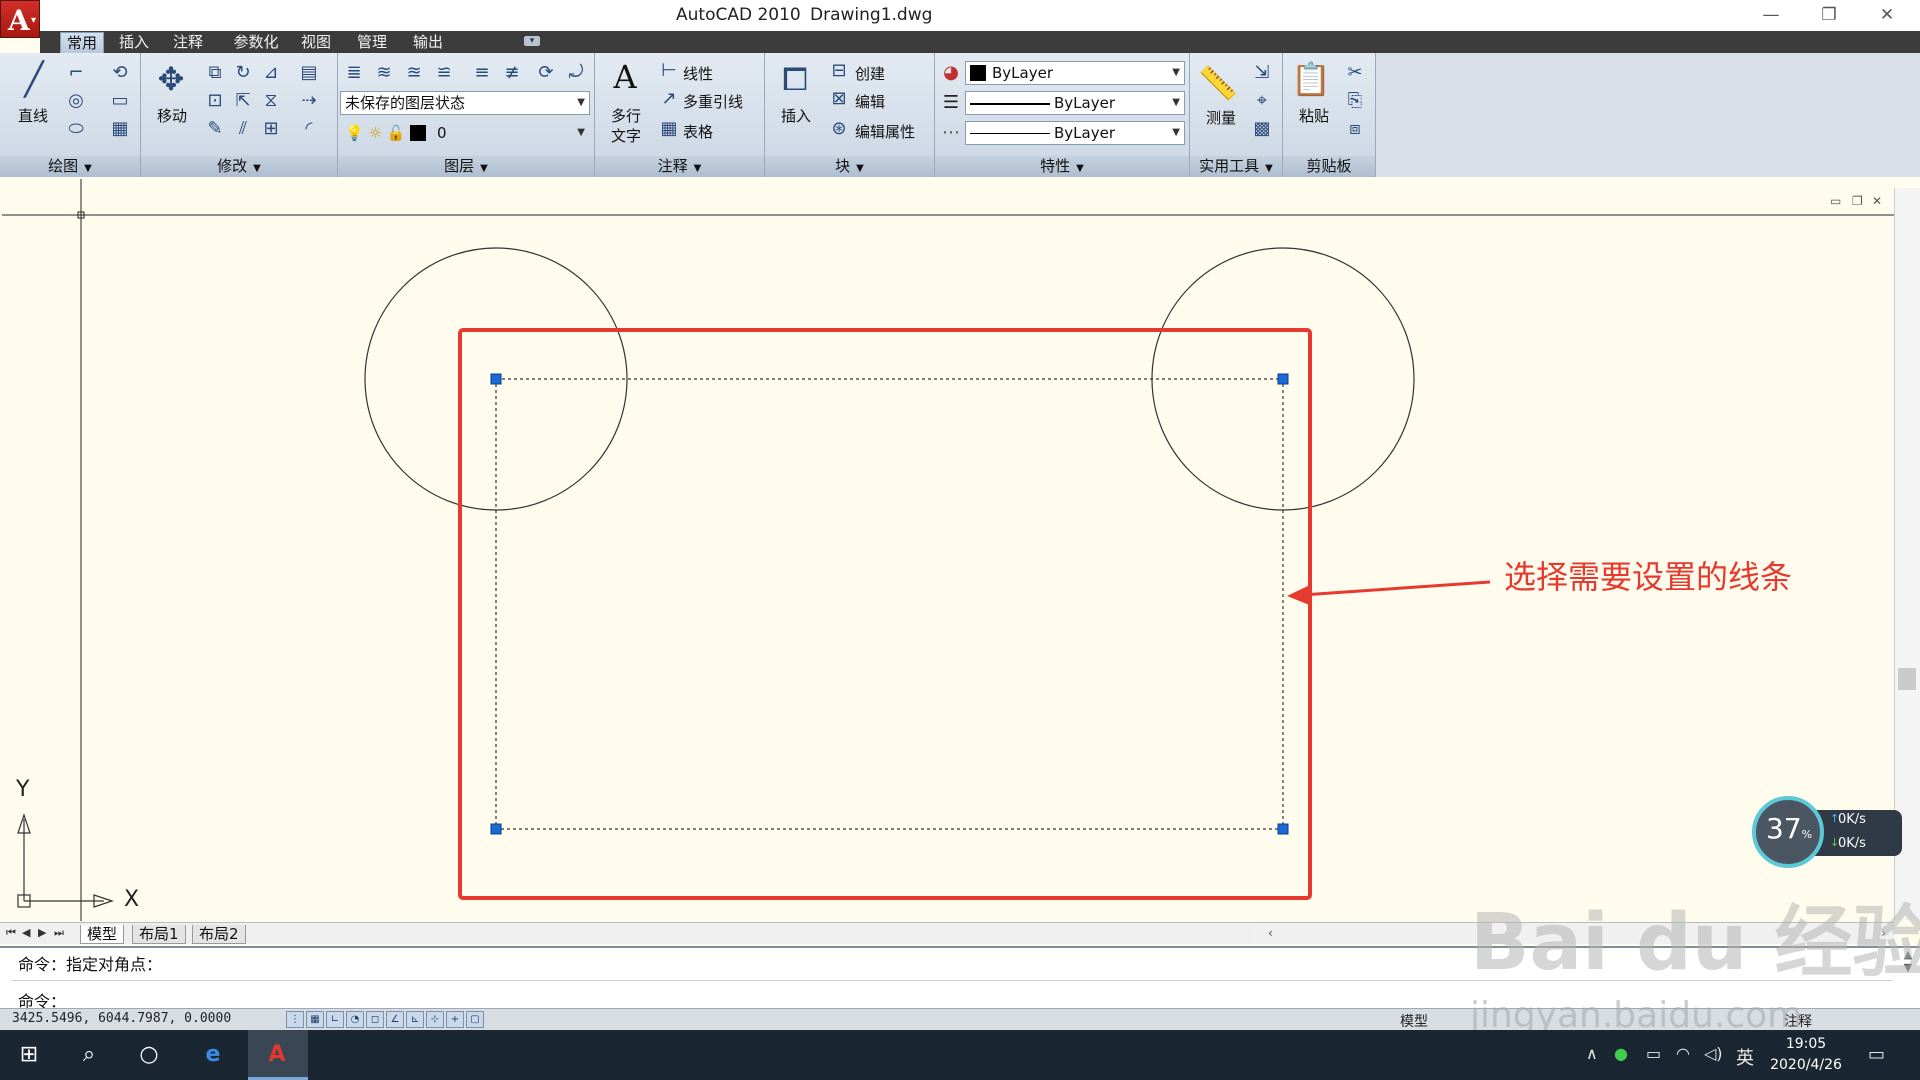 The width and height of the screenshot is (1920, 1080). What do you see at coordinates (1414, 1021) in the screenshot?
I see `model-space-label: 模型` at bounding box center [1414, 1021].